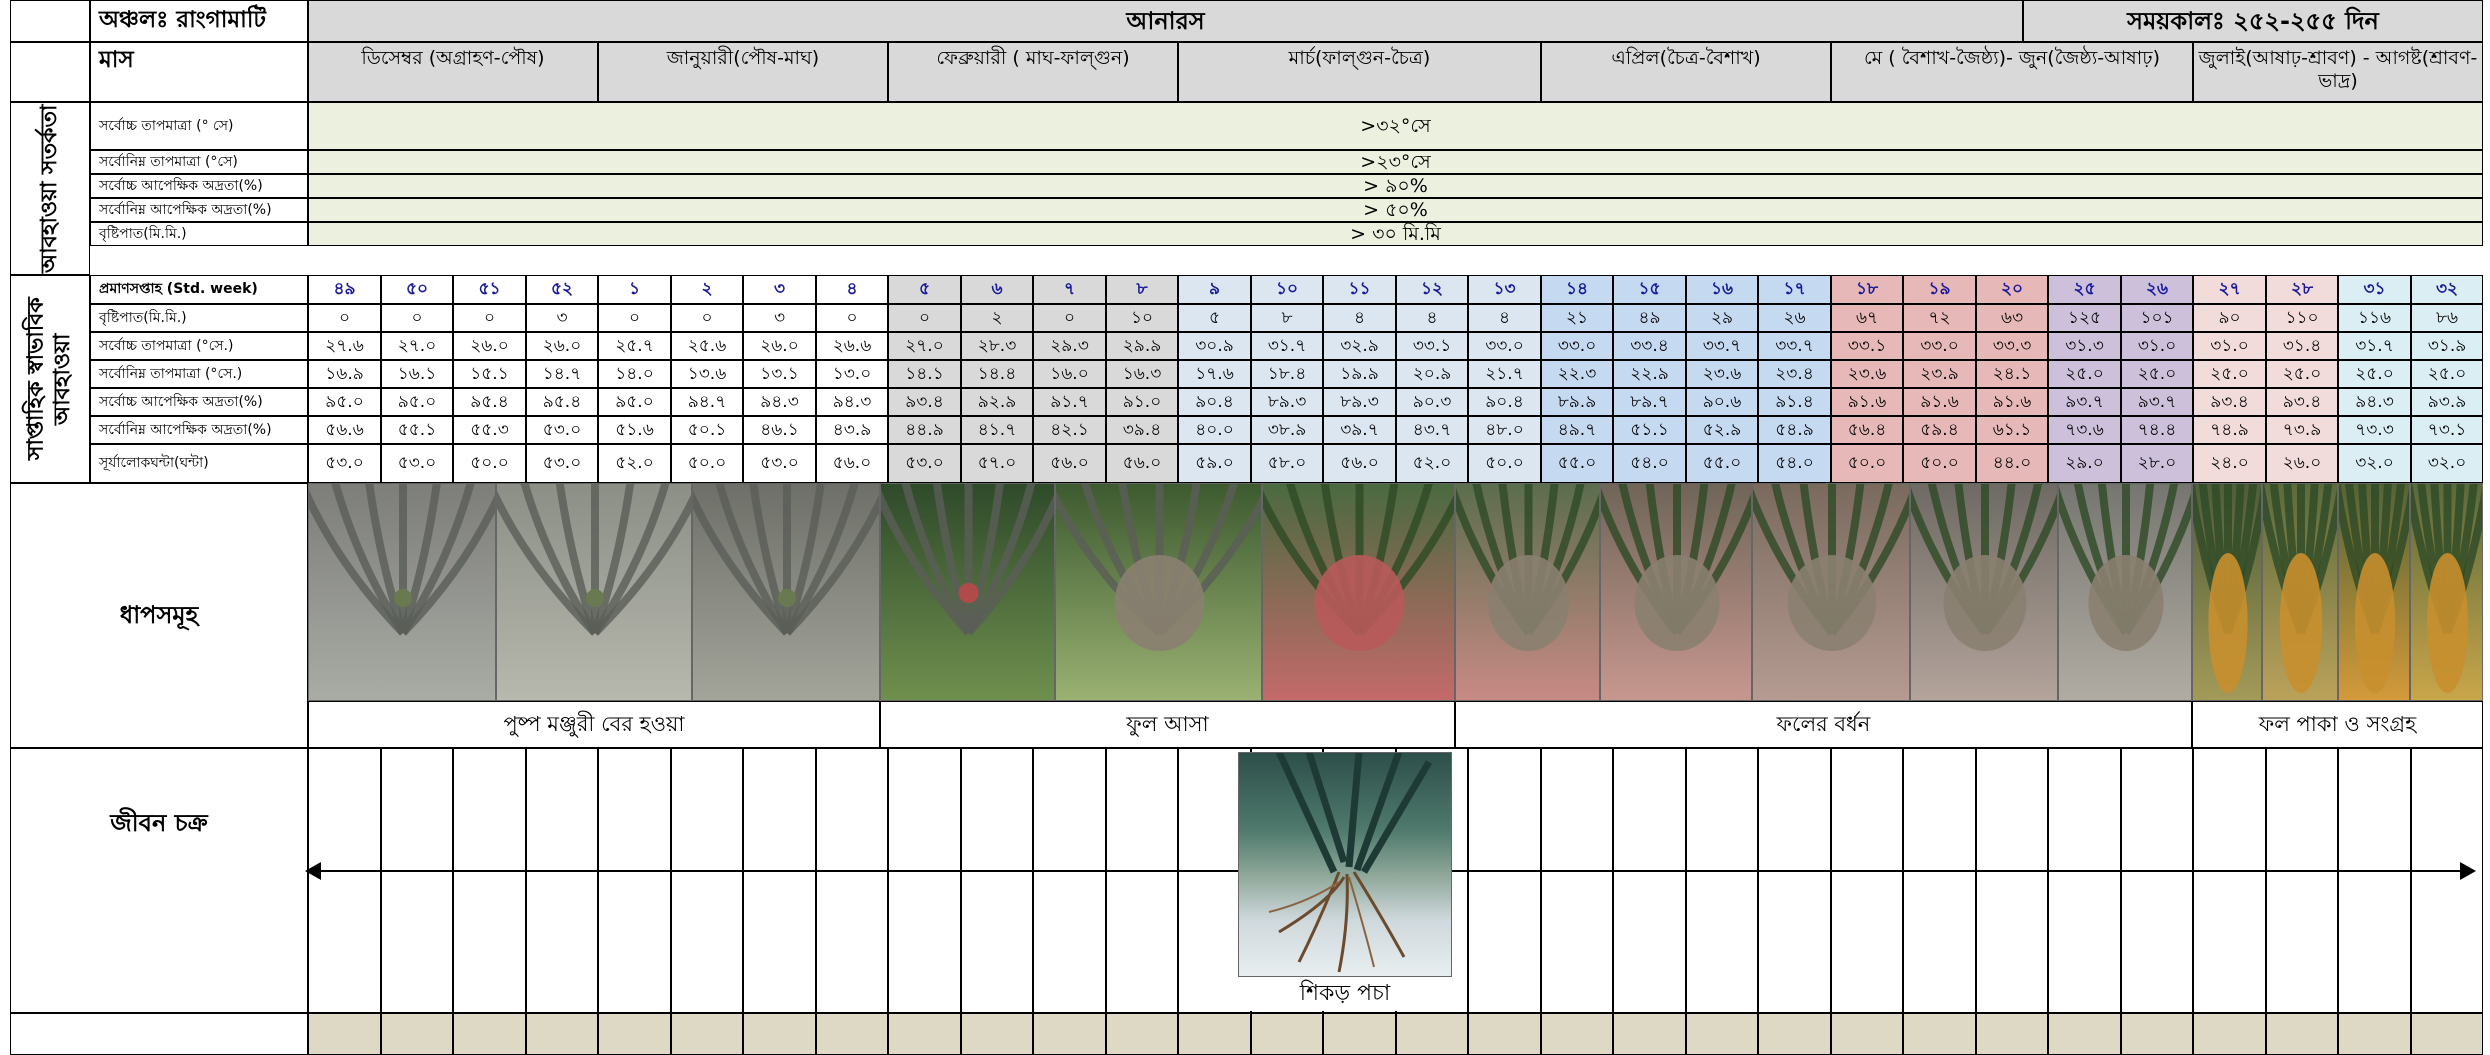 The width and height of the screenshot is (2490, 1055). I want to click on stage-label: ফল পাকা ও সংগ্রহ, so click(2337, 724).